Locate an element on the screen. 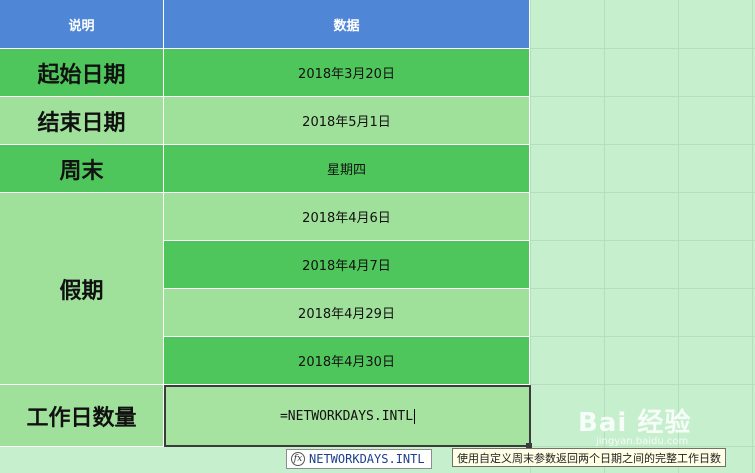  autocomplete-function-name: NETWORKDAYS.INTL is located at coordinates (367, 459).